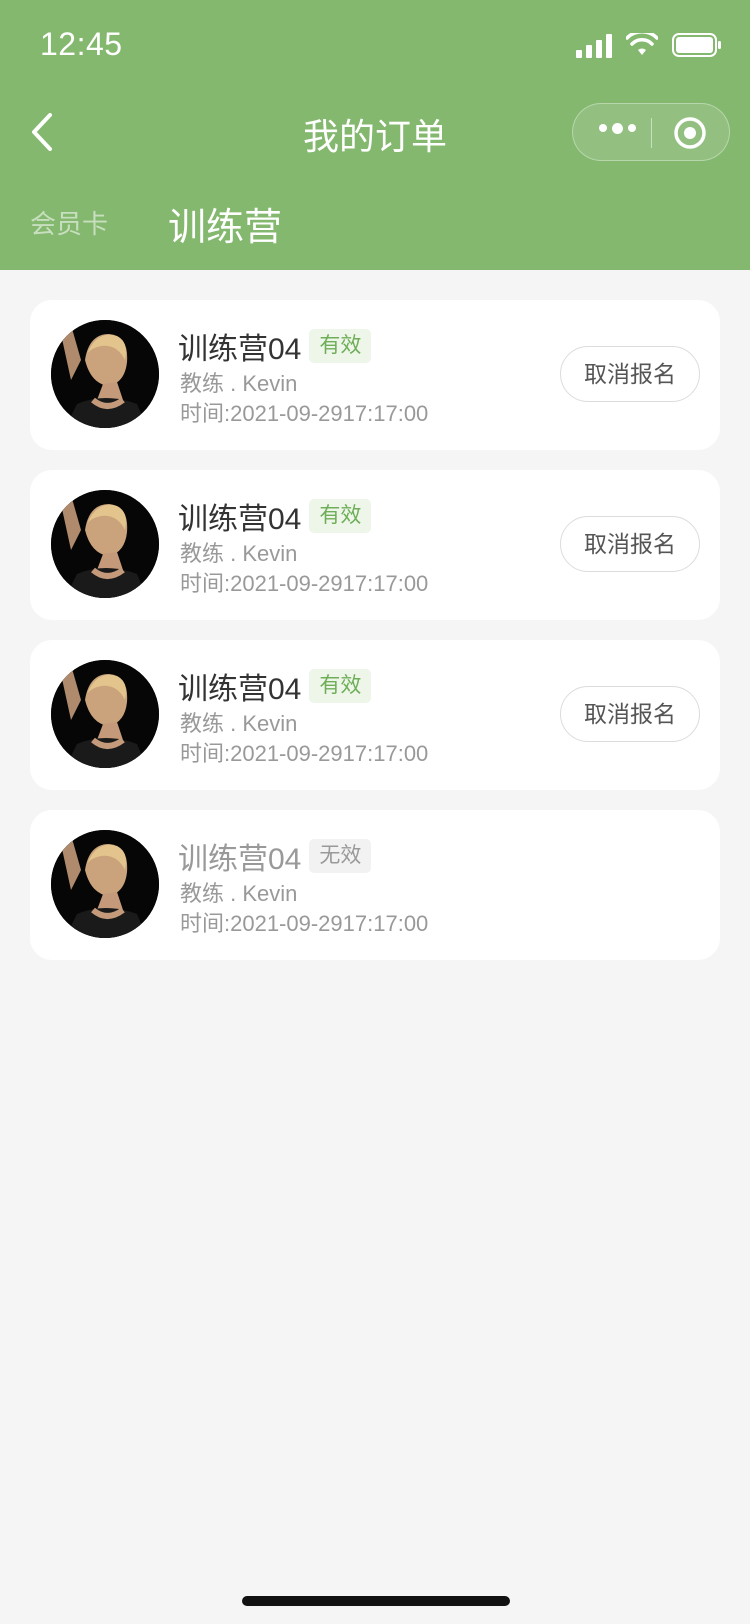 The width and height of the screenshot is (750, 1624). Describe the element at coordinates (340, 856) in the screenshot. I see `status-badge: 无效` at that location.